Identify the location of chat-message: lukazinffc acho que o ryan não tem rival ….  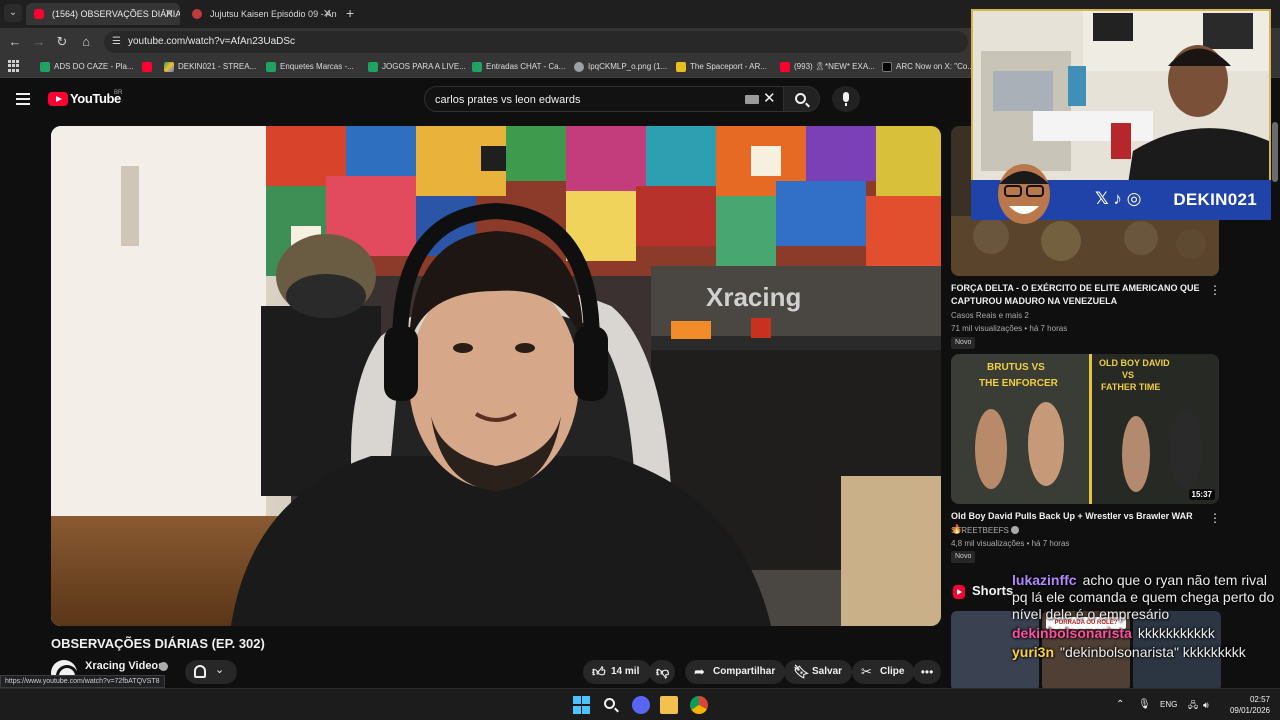
(1146, 597).